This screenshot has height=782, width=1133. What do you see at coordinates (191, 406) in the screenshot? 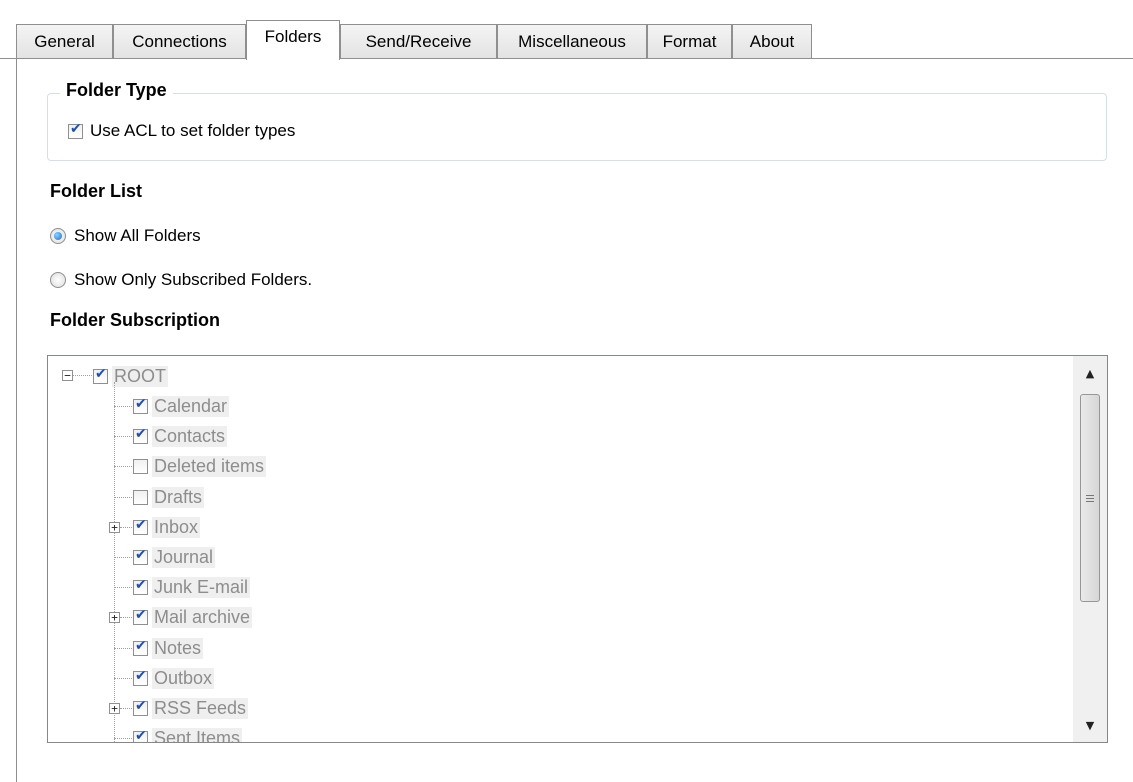
I see `tree-item-label: Calendar` at bounding box center [191, 406].